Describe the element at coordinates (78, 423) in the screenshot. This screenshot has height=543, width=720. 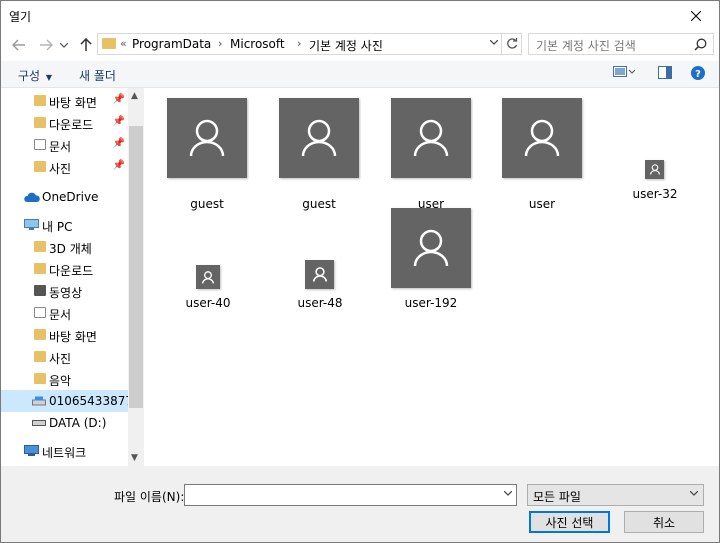
I see `tree-item-label: DATA (D:)` at that location.